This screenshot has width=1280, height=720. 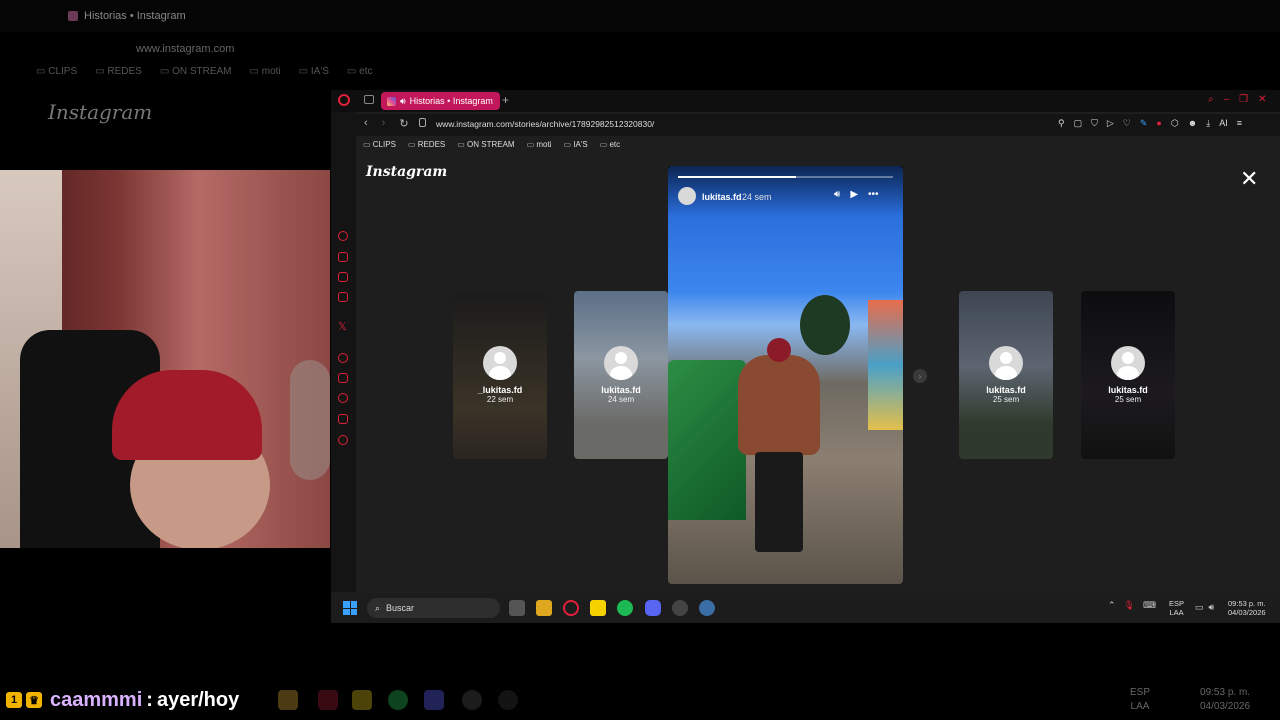 I want to click on sidebar-clock-icon, so click(x=343, y=398).